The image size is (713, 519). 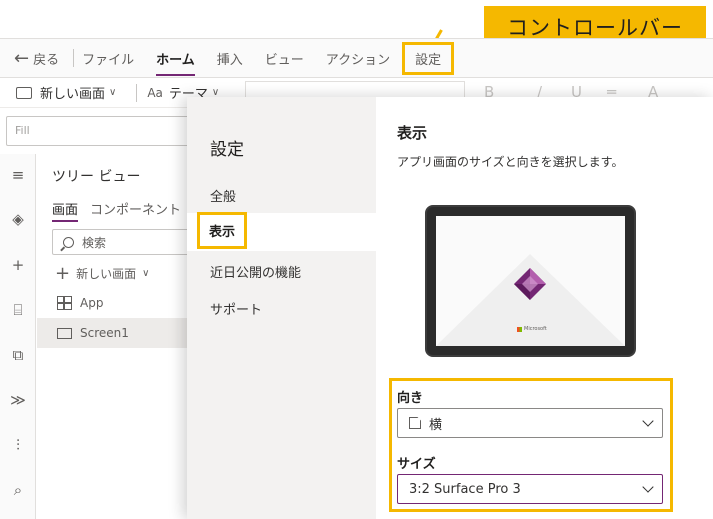 What do you see at coordinates (428, 58) in the screenshot?
I see `menu-settings: 設定` at bounding box center [428, 58].